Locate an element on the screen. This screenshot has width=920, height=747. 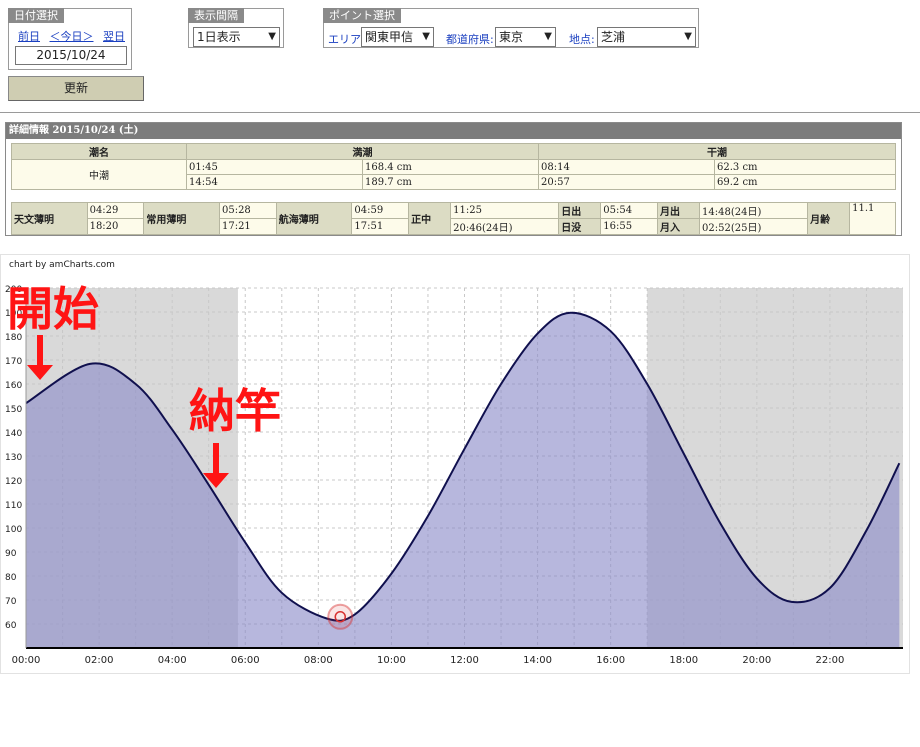
prev-day-link: 前日 is located at coordinates (29, 36).